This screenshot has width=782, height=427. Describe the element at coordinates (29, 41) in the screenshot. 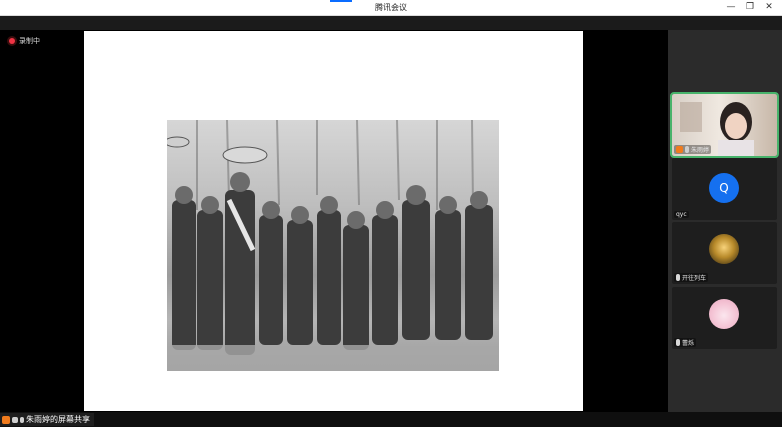

I see `recording-label: 录制中` at that location.